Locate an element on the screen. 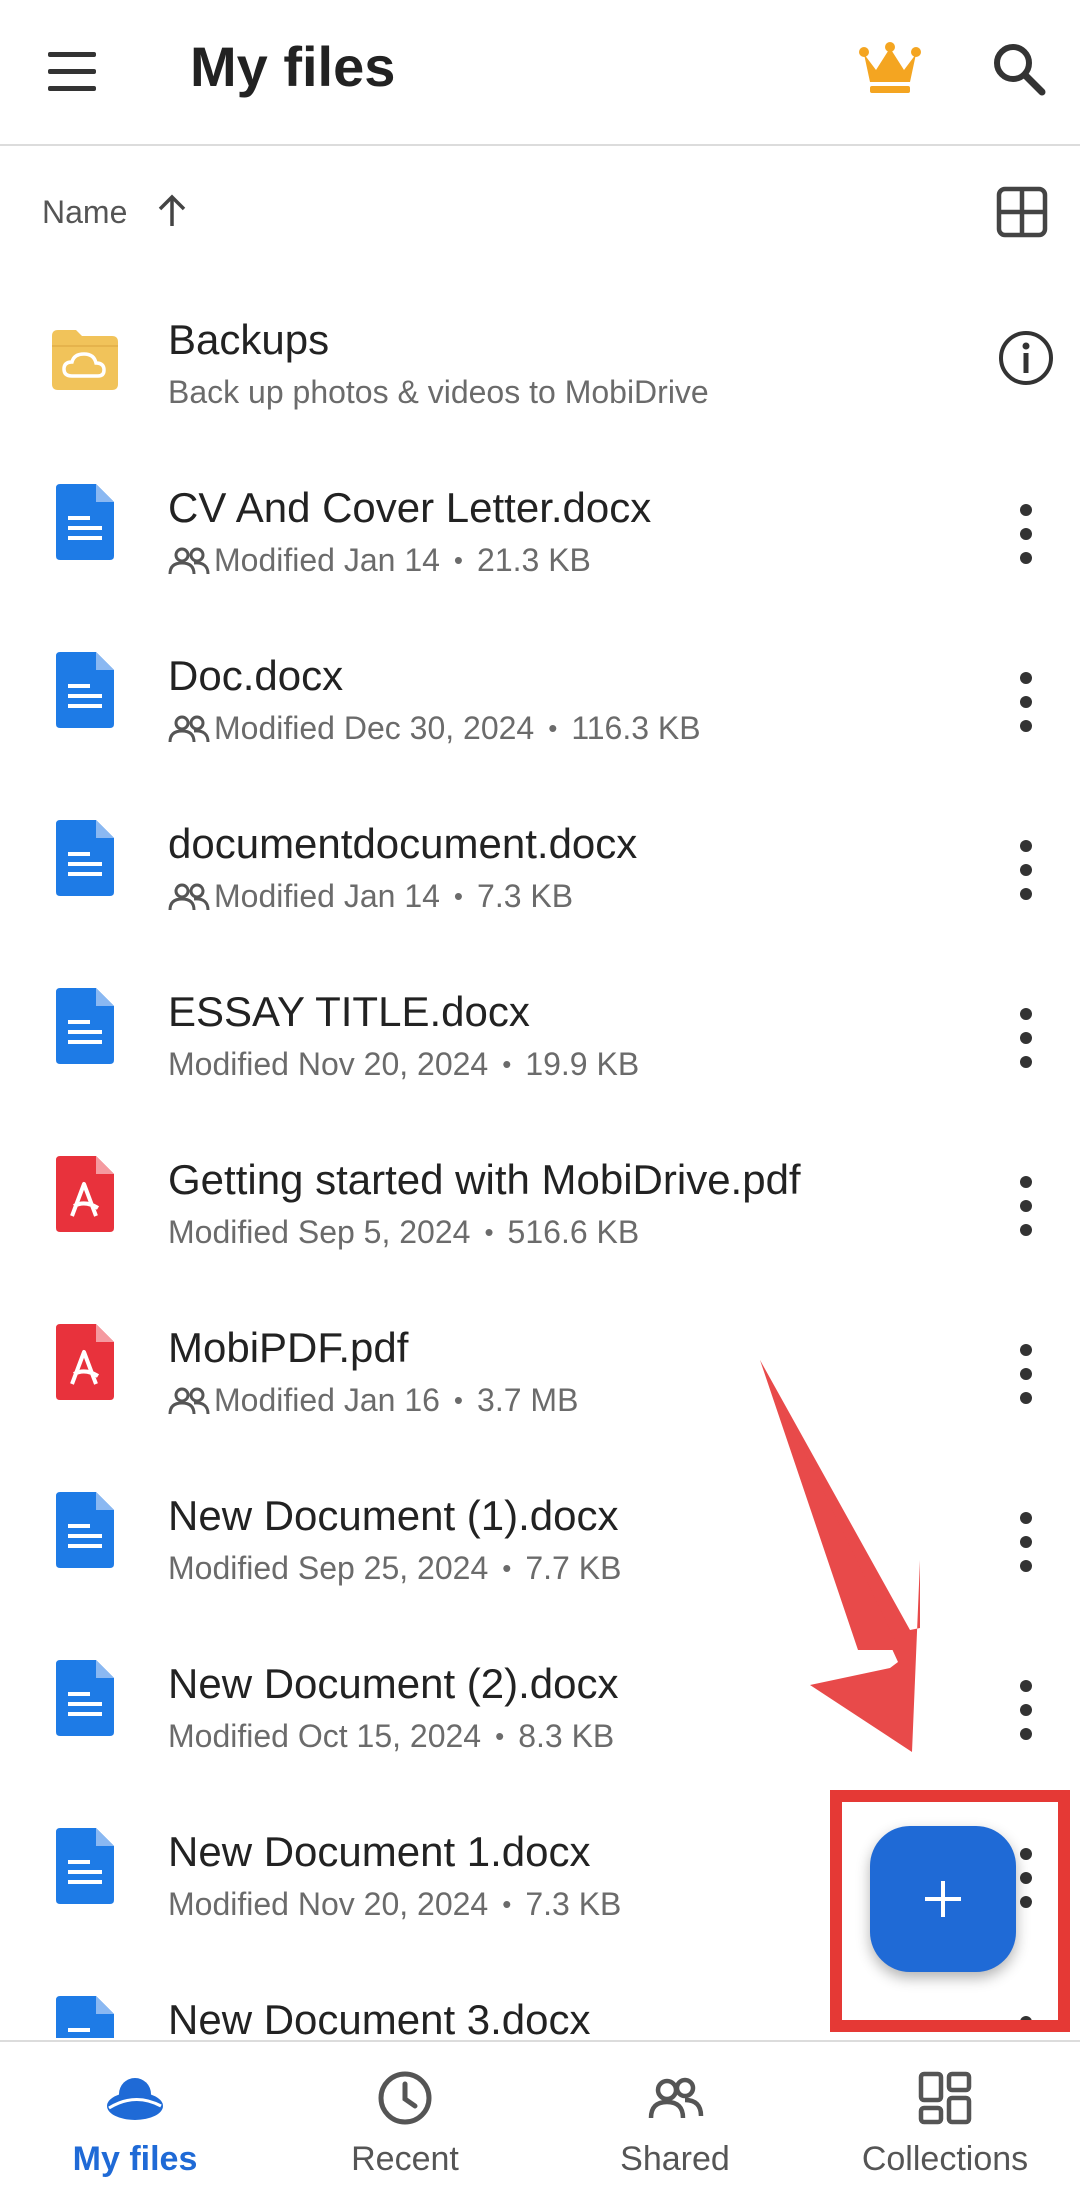 This screenshot has height=2194, width=1080. modified-date: Modified Sep 25, 2024 is located at coordinates (328, 1568).